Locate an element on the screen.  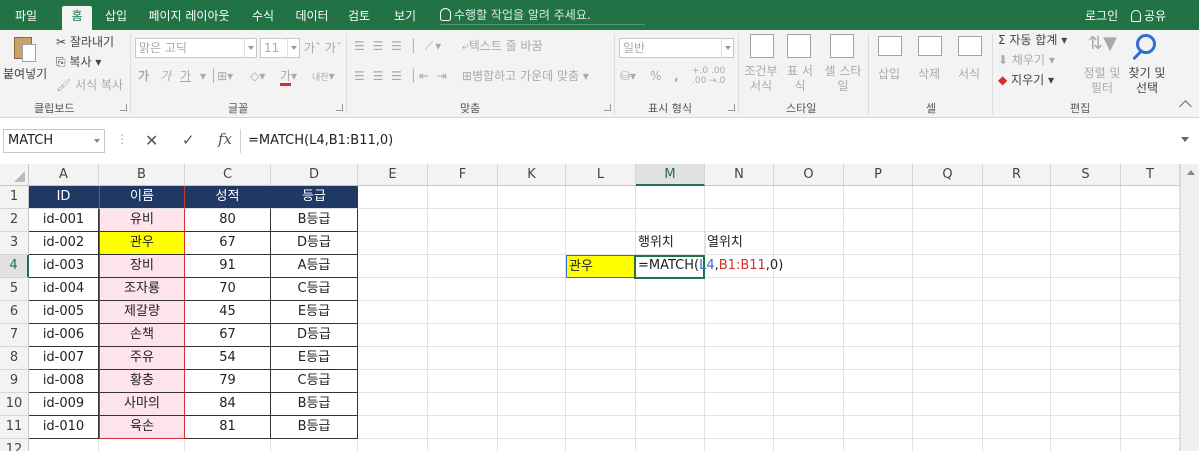
cell-R8 is located at coordinates (1017, 358).